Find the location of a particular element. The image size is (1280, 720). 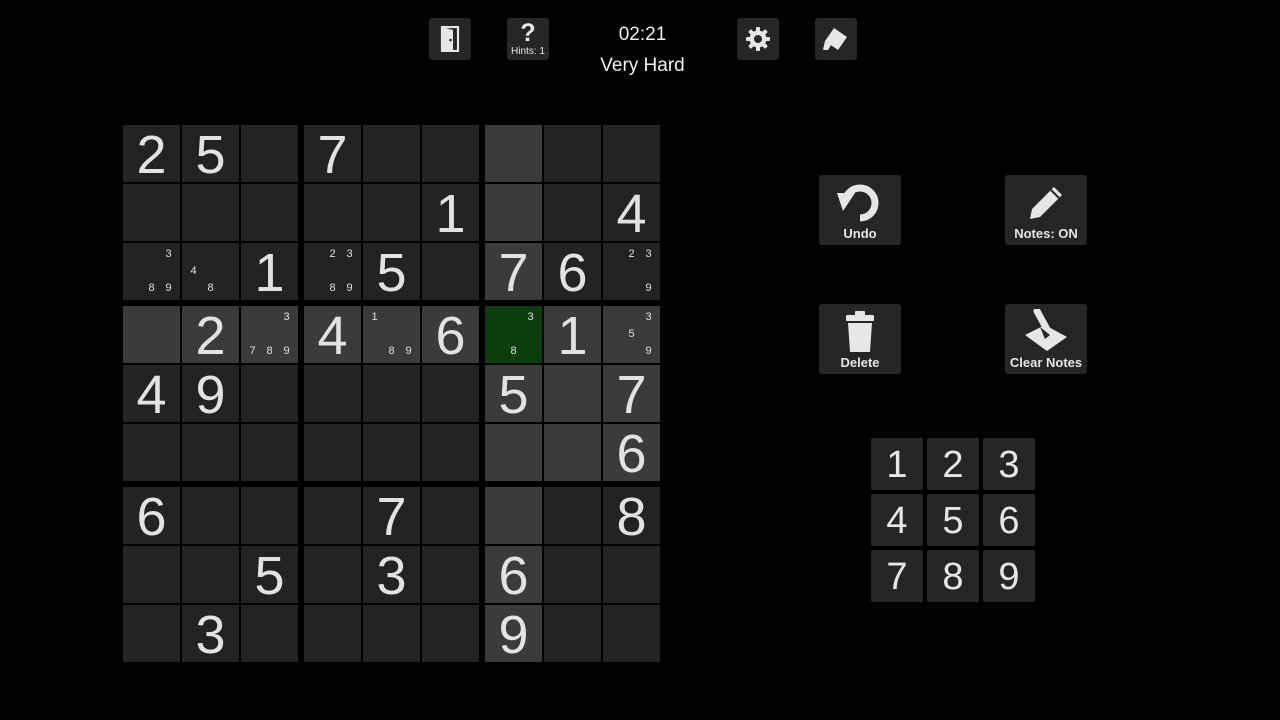

clear-notes-button: Clear Notes is located at coordinates (1046, 339).